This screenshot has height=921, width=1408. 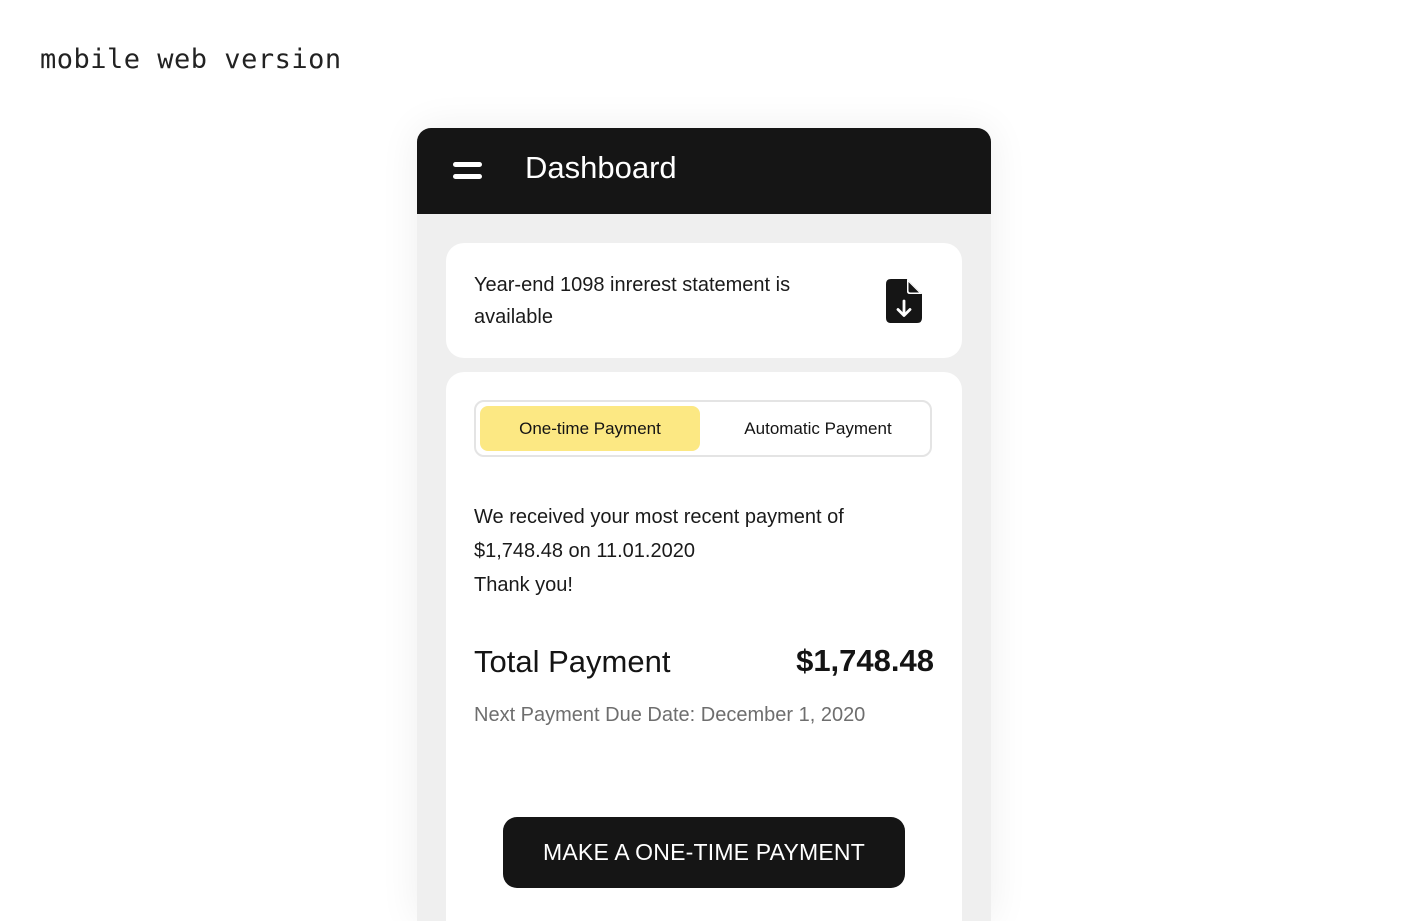 I want to click on app-bar: Dashboard, so click(x=704, y=171).